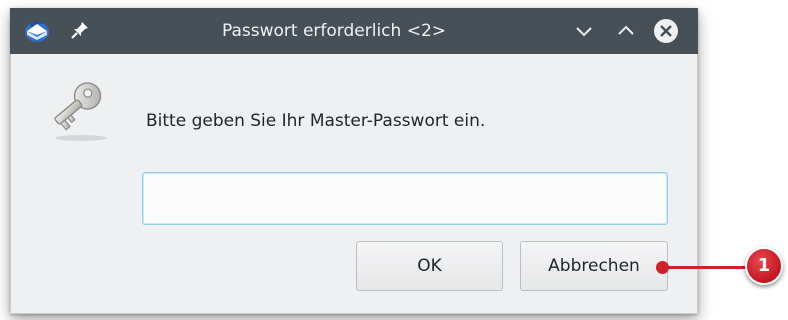 This screenshot has height=320, width=788. Describe the element at coordinates (666, 31) in the screenshot. I see `close-icon` at that location.